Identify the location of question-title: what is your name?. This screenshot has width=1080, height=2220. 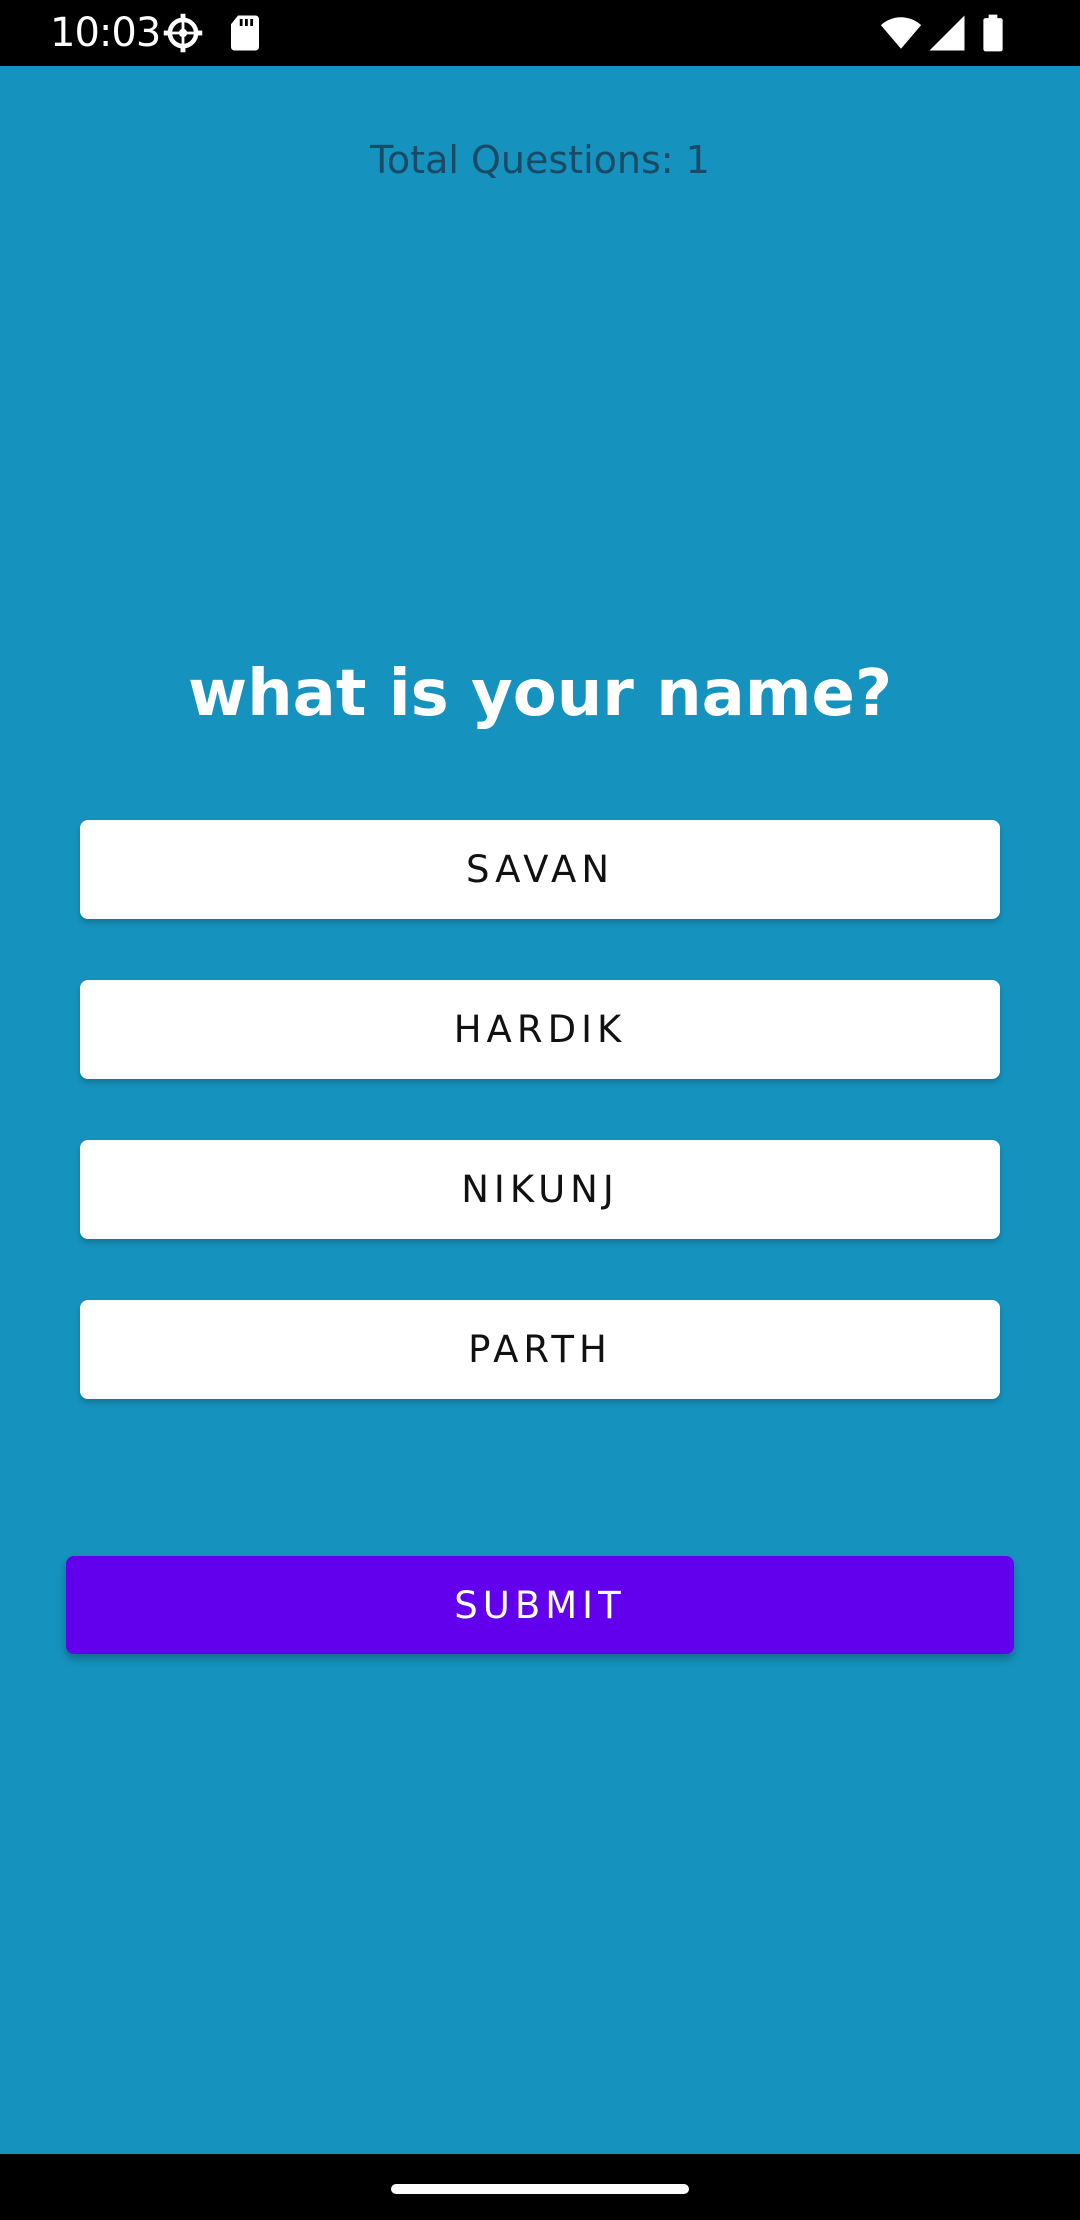
(540, 694).